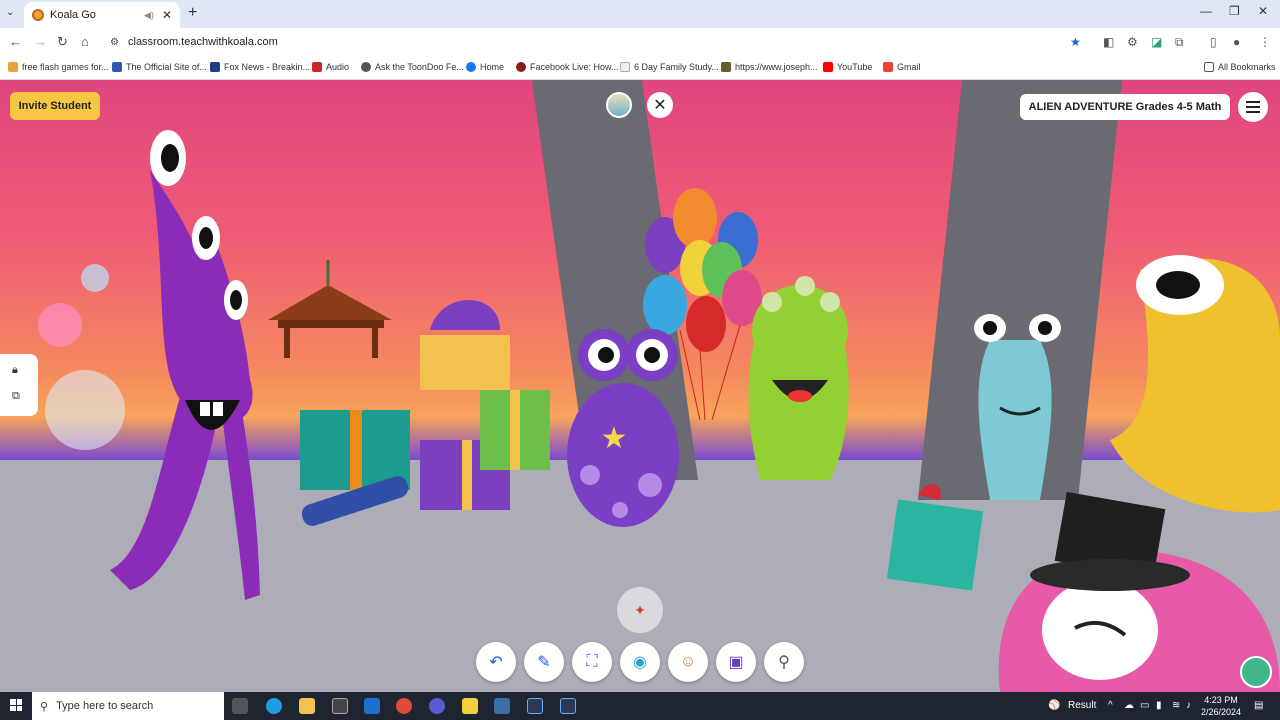 Image resolution: width=1280 pixels, height=720 pixels. Describe the element at coordinates (102, 15) in the screenshot. I see `tab-koala-go: Koala Go ◀) ✕` at that location.